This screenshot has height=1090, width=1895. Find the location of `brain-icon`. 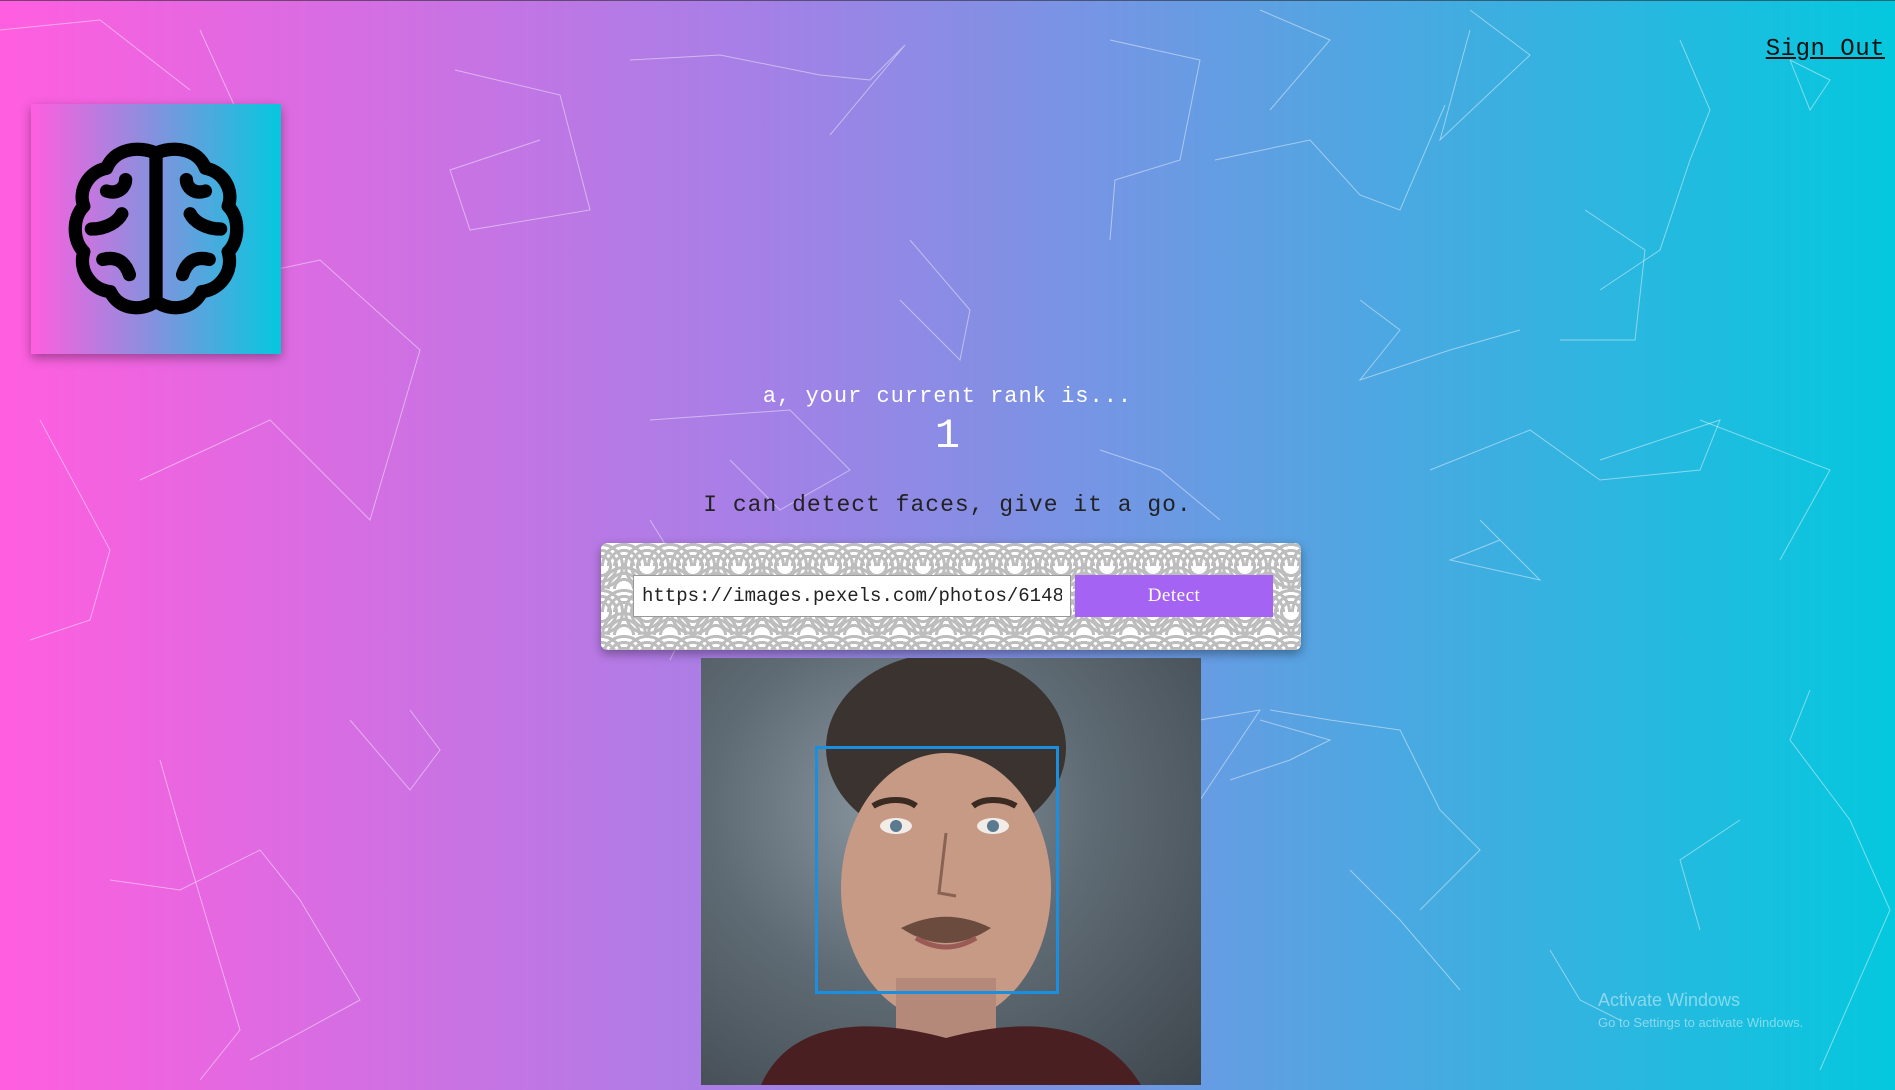

brain-icon is located at coordinates (156, 228).